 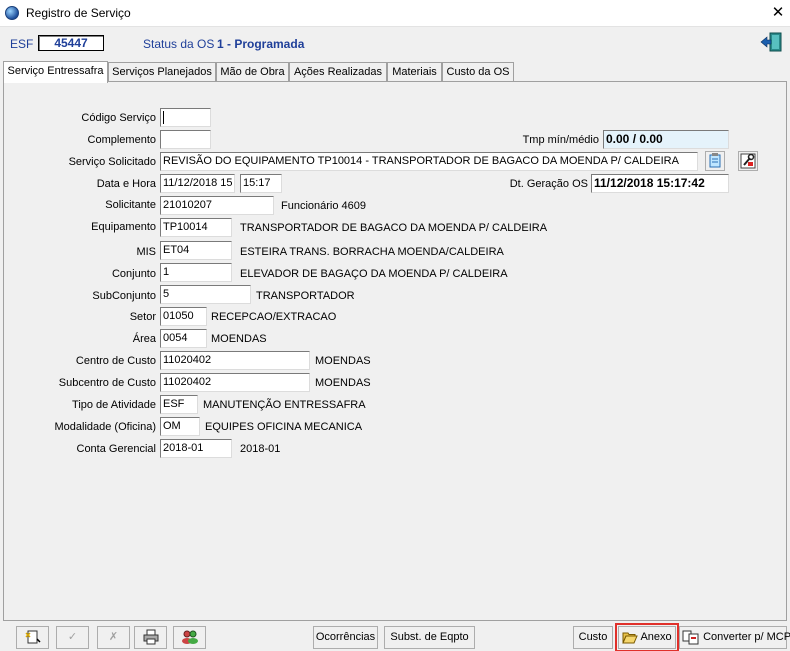 What do you see at coordinates (690, 637) in the screenshot?
I see `convert-icon` at bounding box center [690, 637].